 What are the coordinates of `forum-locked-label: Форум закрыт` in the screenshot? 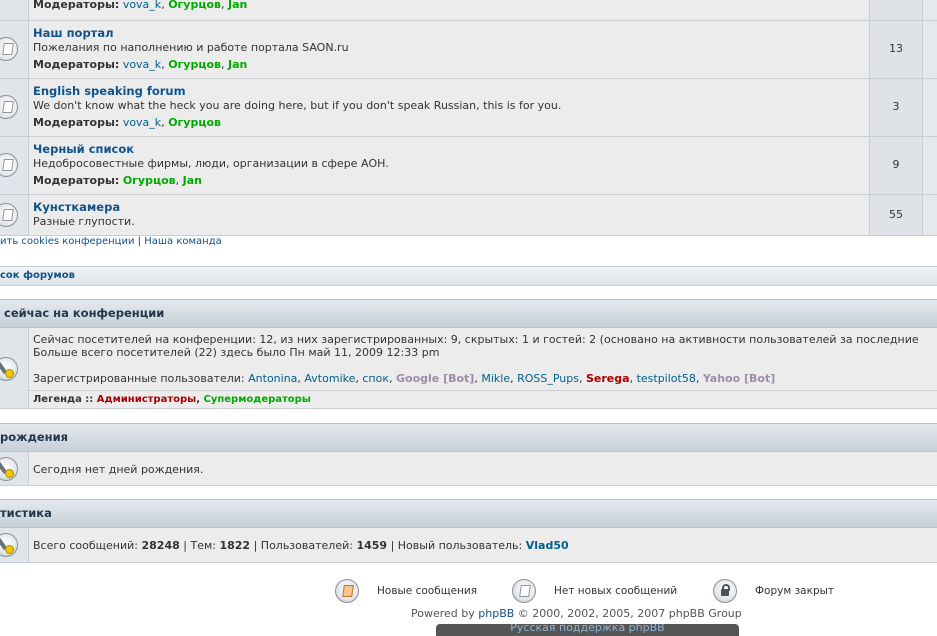 It's located at (795, 591).